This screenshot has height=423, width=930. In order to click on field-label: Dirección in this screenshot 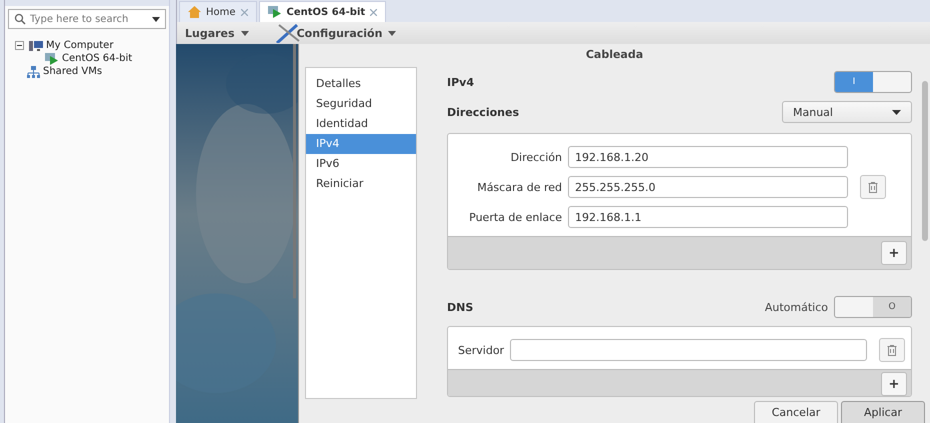, I will do `click(536, 157)`.